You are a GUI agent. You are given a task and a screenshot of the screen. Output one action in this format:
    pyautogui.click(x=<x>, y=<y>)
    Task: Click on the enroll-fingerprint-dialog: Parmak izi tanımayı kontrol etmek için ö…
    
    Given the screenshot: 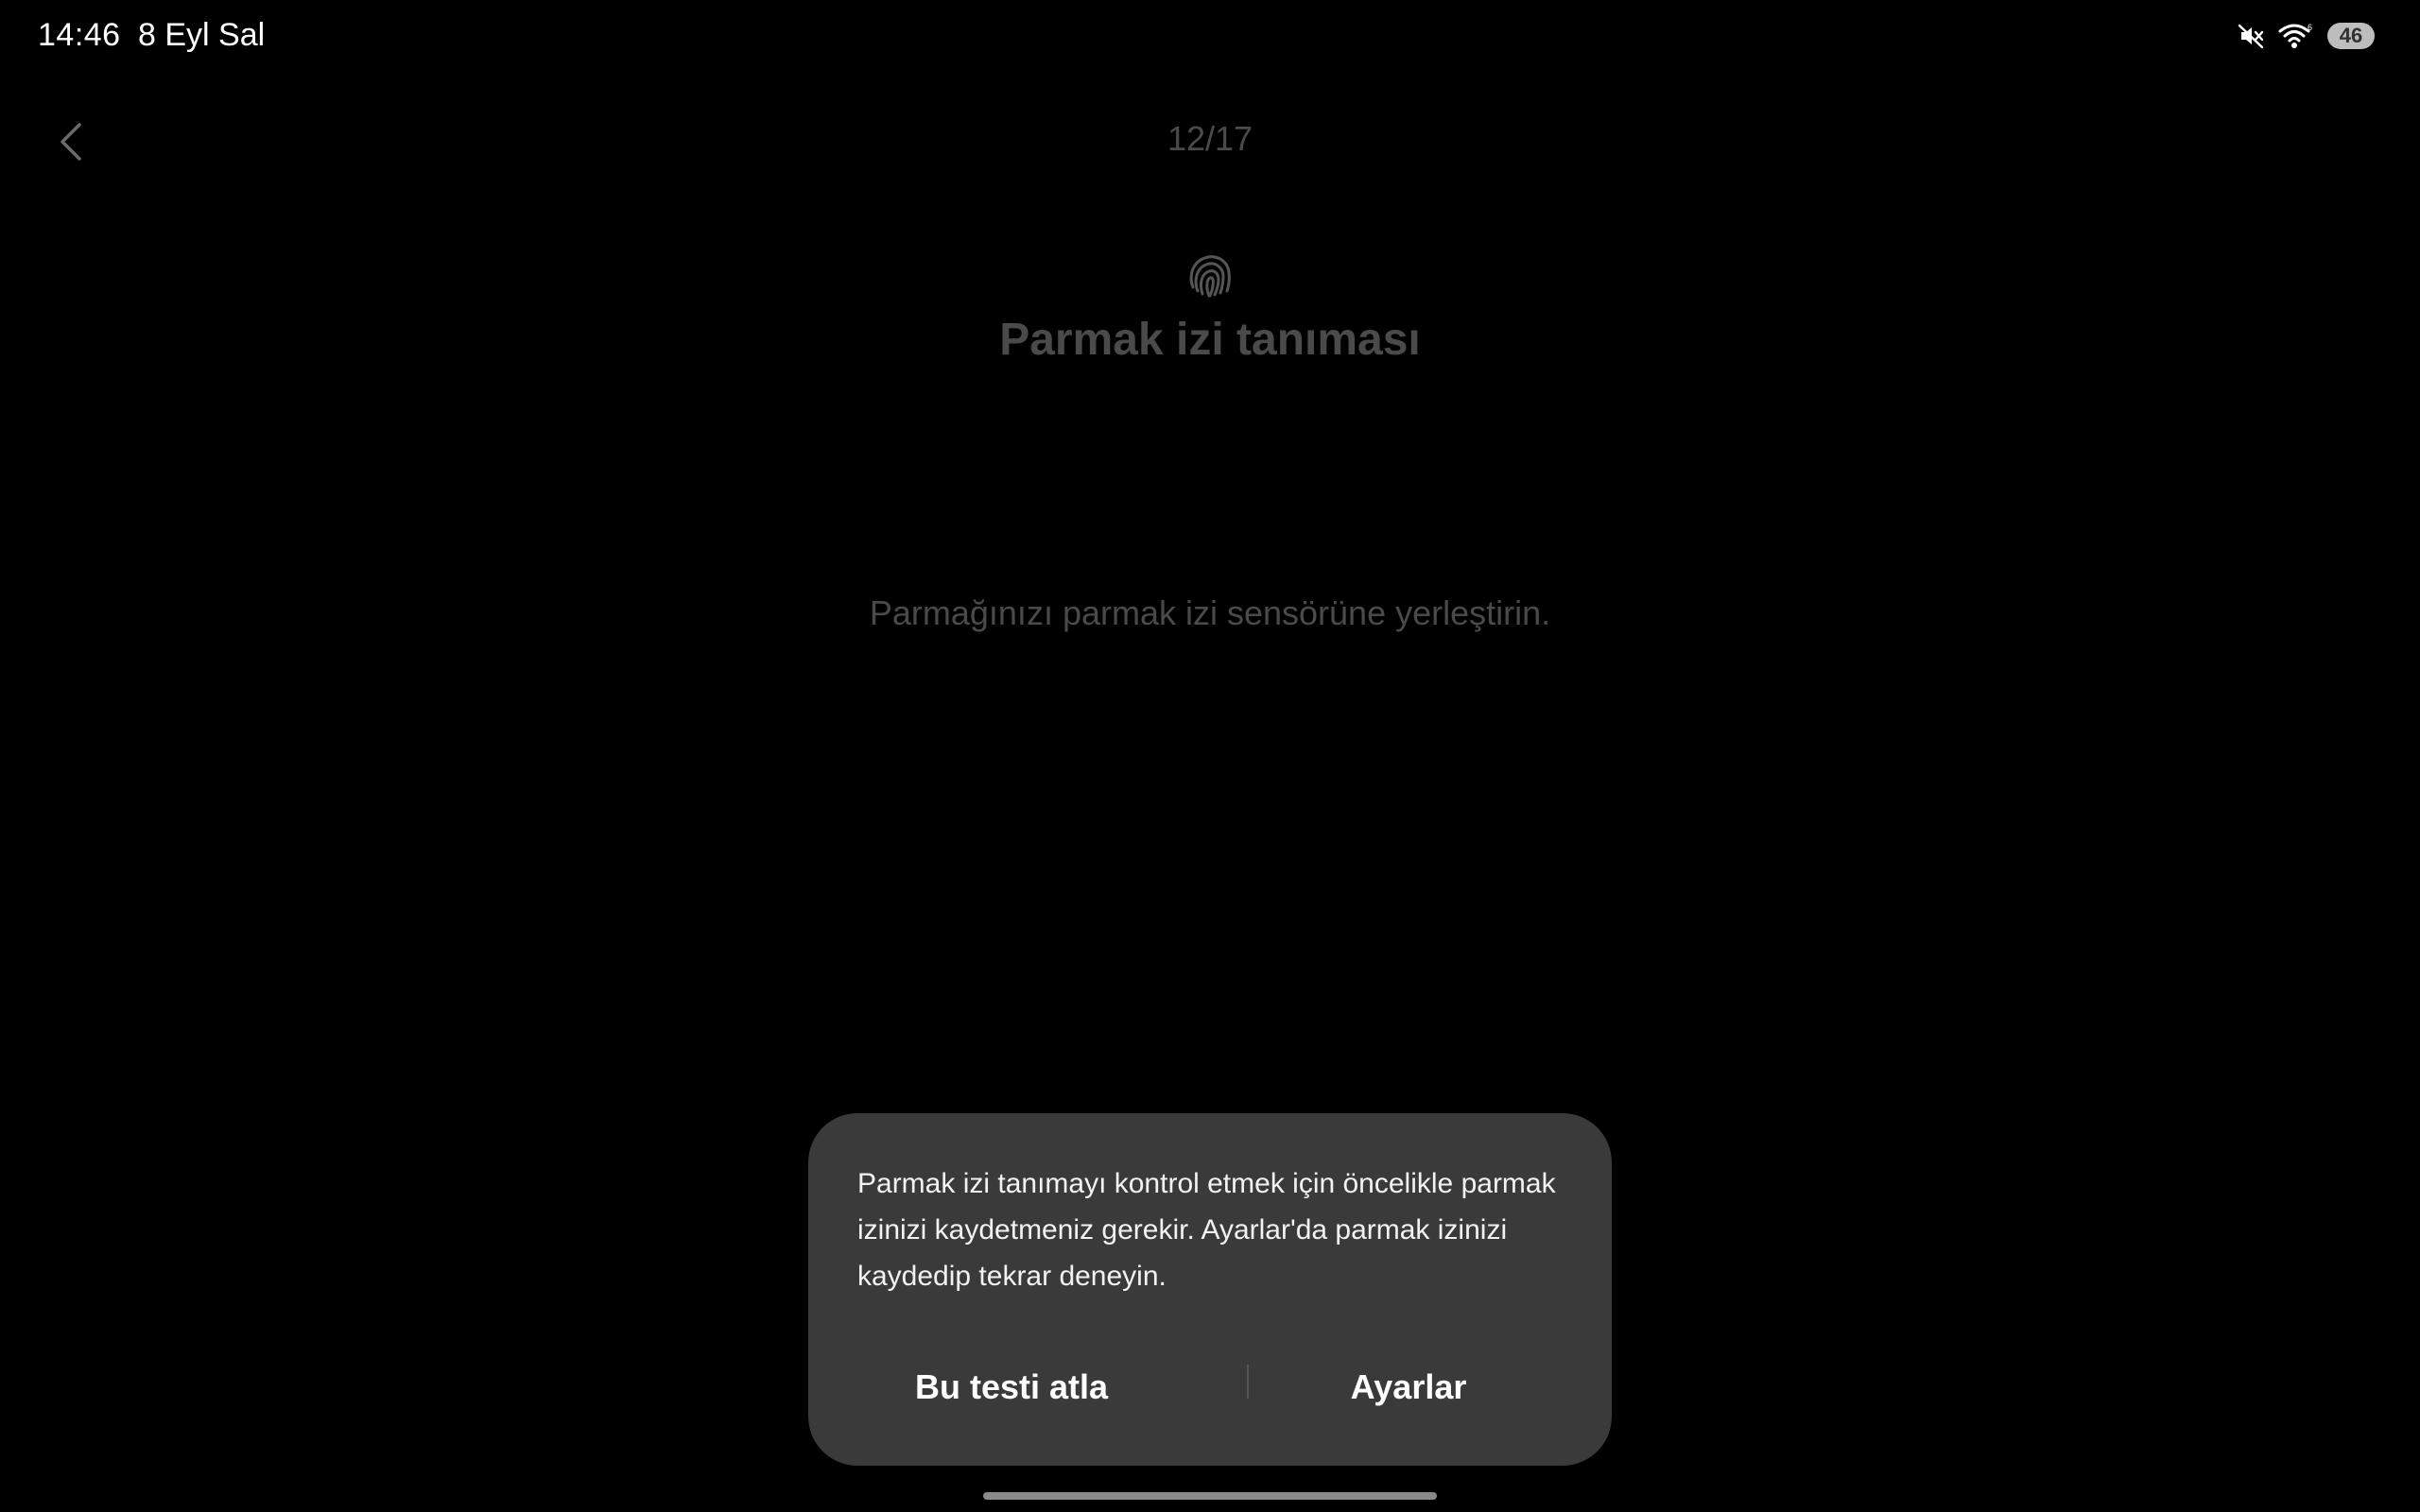 What is the action you would take?
    pyautogui.click(x=1210, y=1289)
    